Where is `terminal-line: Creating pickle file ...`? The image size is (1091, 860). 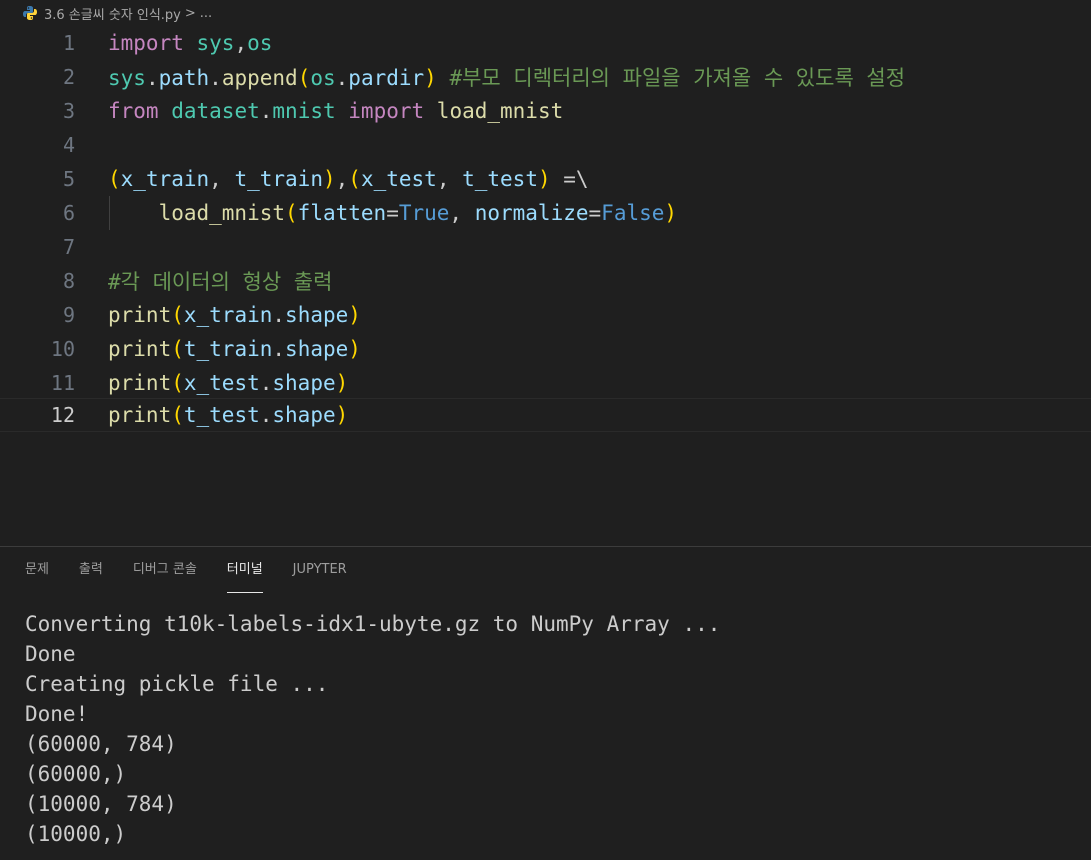 terminal-line: Creating pickle file ... is located at coordinates (177, 684).